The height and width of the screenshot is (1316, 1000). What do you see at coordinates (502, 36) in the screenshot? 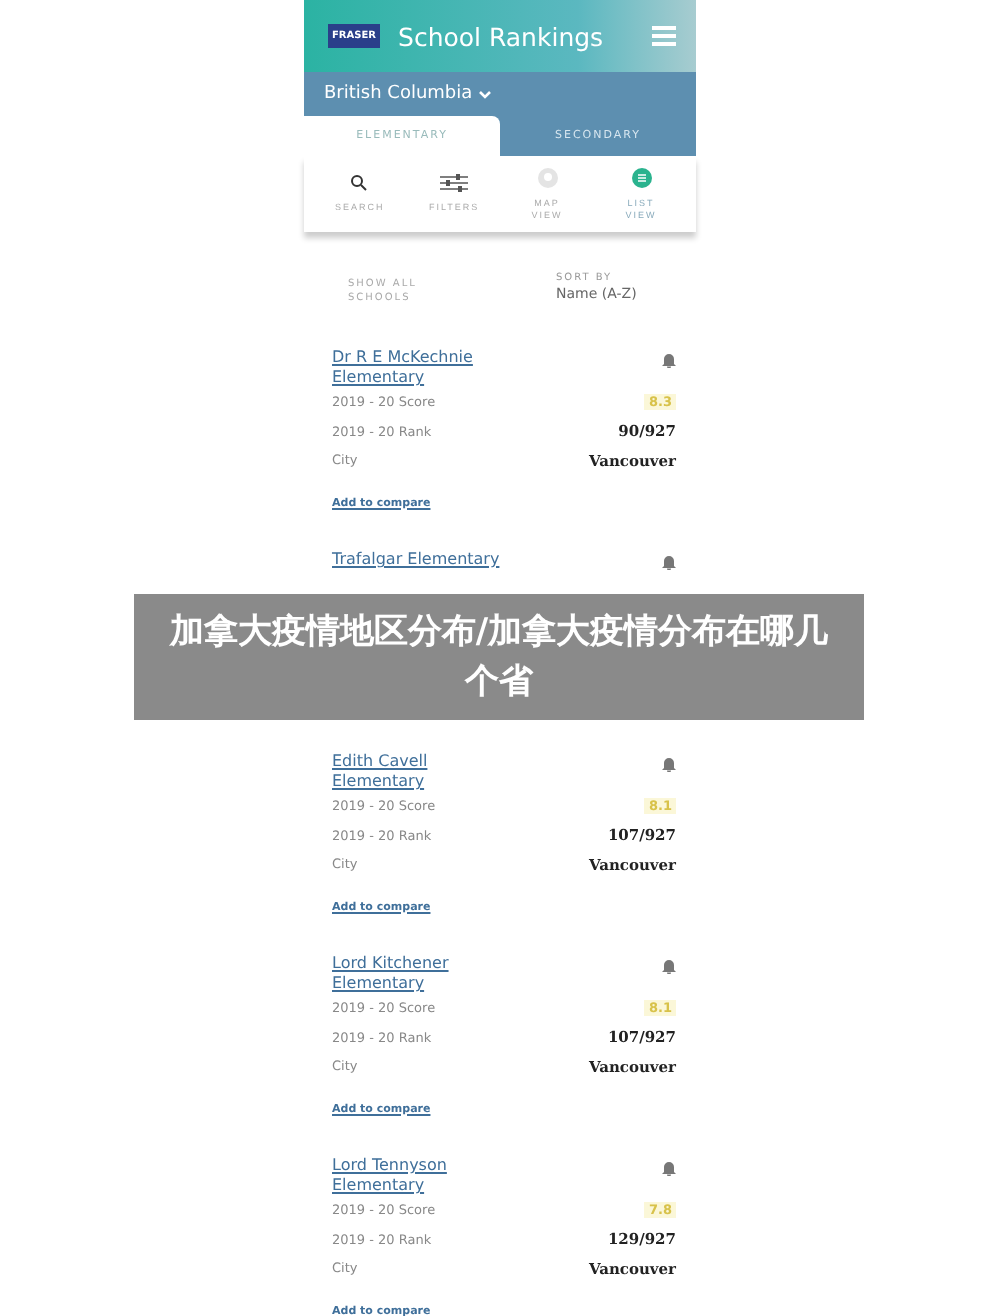
I see `app-title: School Rankings` at bounding box center [502, 36].